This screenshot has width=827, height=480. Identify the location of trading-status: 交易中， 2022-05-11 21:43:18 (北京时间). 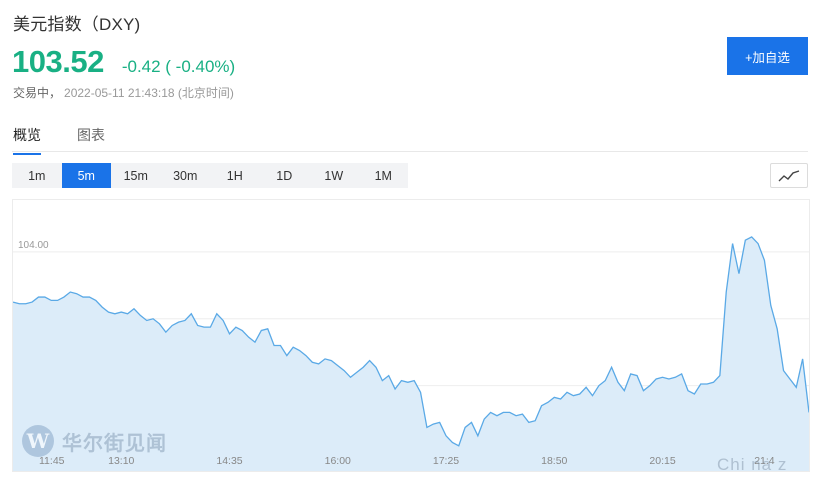
(123, 92).